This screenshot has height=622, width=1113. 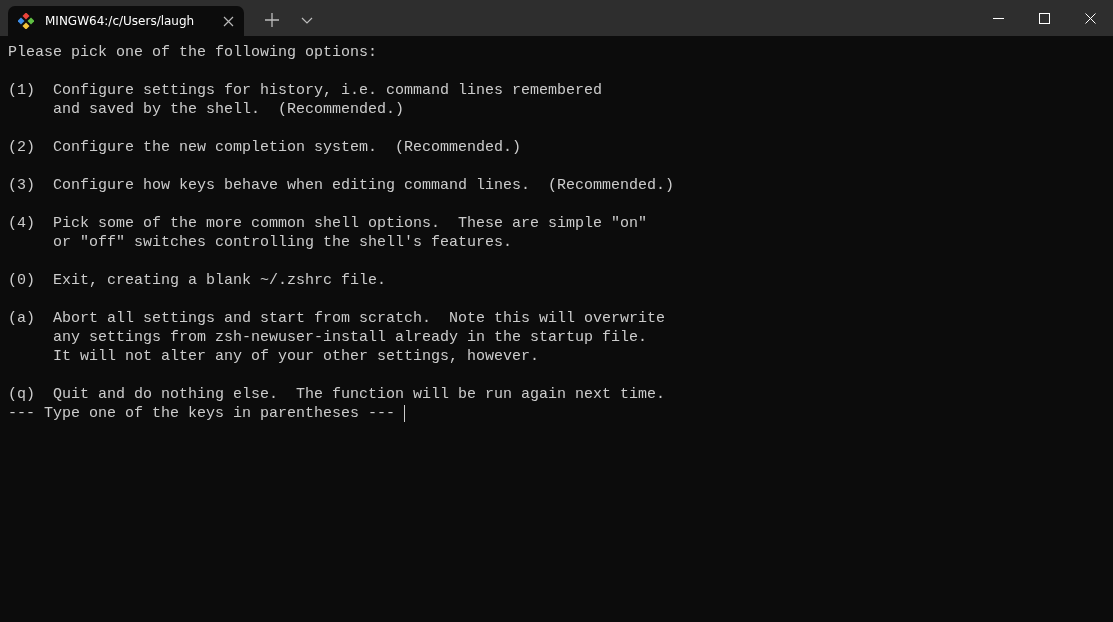 I want to click on text-cursor, so click(x=405, y=413).